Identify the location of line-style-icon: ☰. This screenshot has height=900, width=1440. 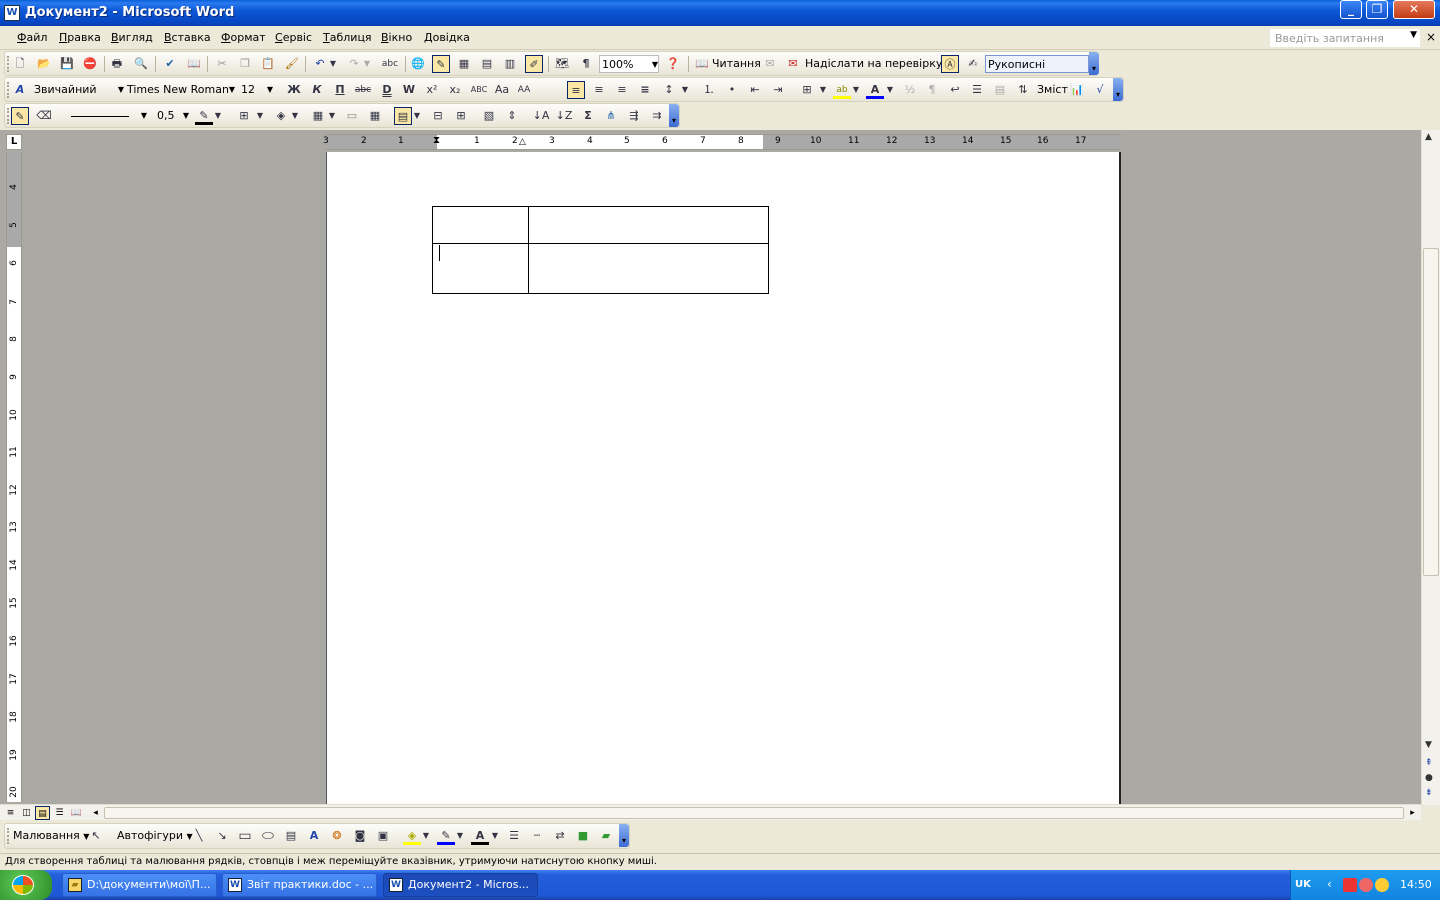
(514, 836).